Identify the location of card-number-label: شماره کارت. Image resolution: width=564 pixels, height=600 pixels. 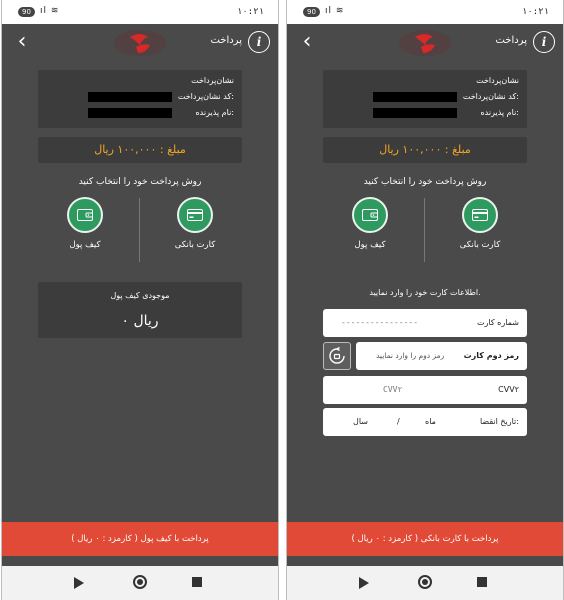
(497, 322).